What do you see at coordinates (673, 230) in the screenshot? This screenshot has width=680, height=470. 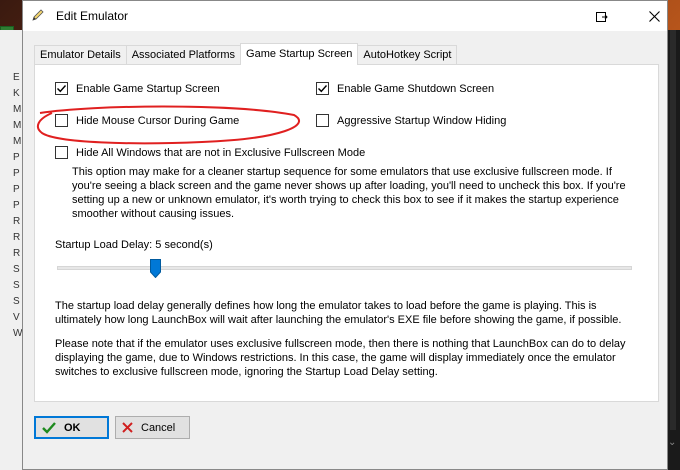 I see `background-scrollbar-thumb` at bounding box center [673, 230].